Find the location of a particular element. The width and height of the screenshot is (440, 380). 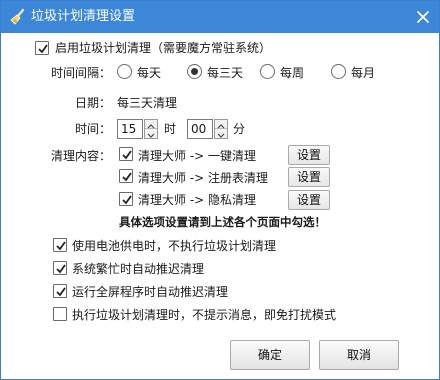

battery-option-checkbox is located at coordinates (60, 245).